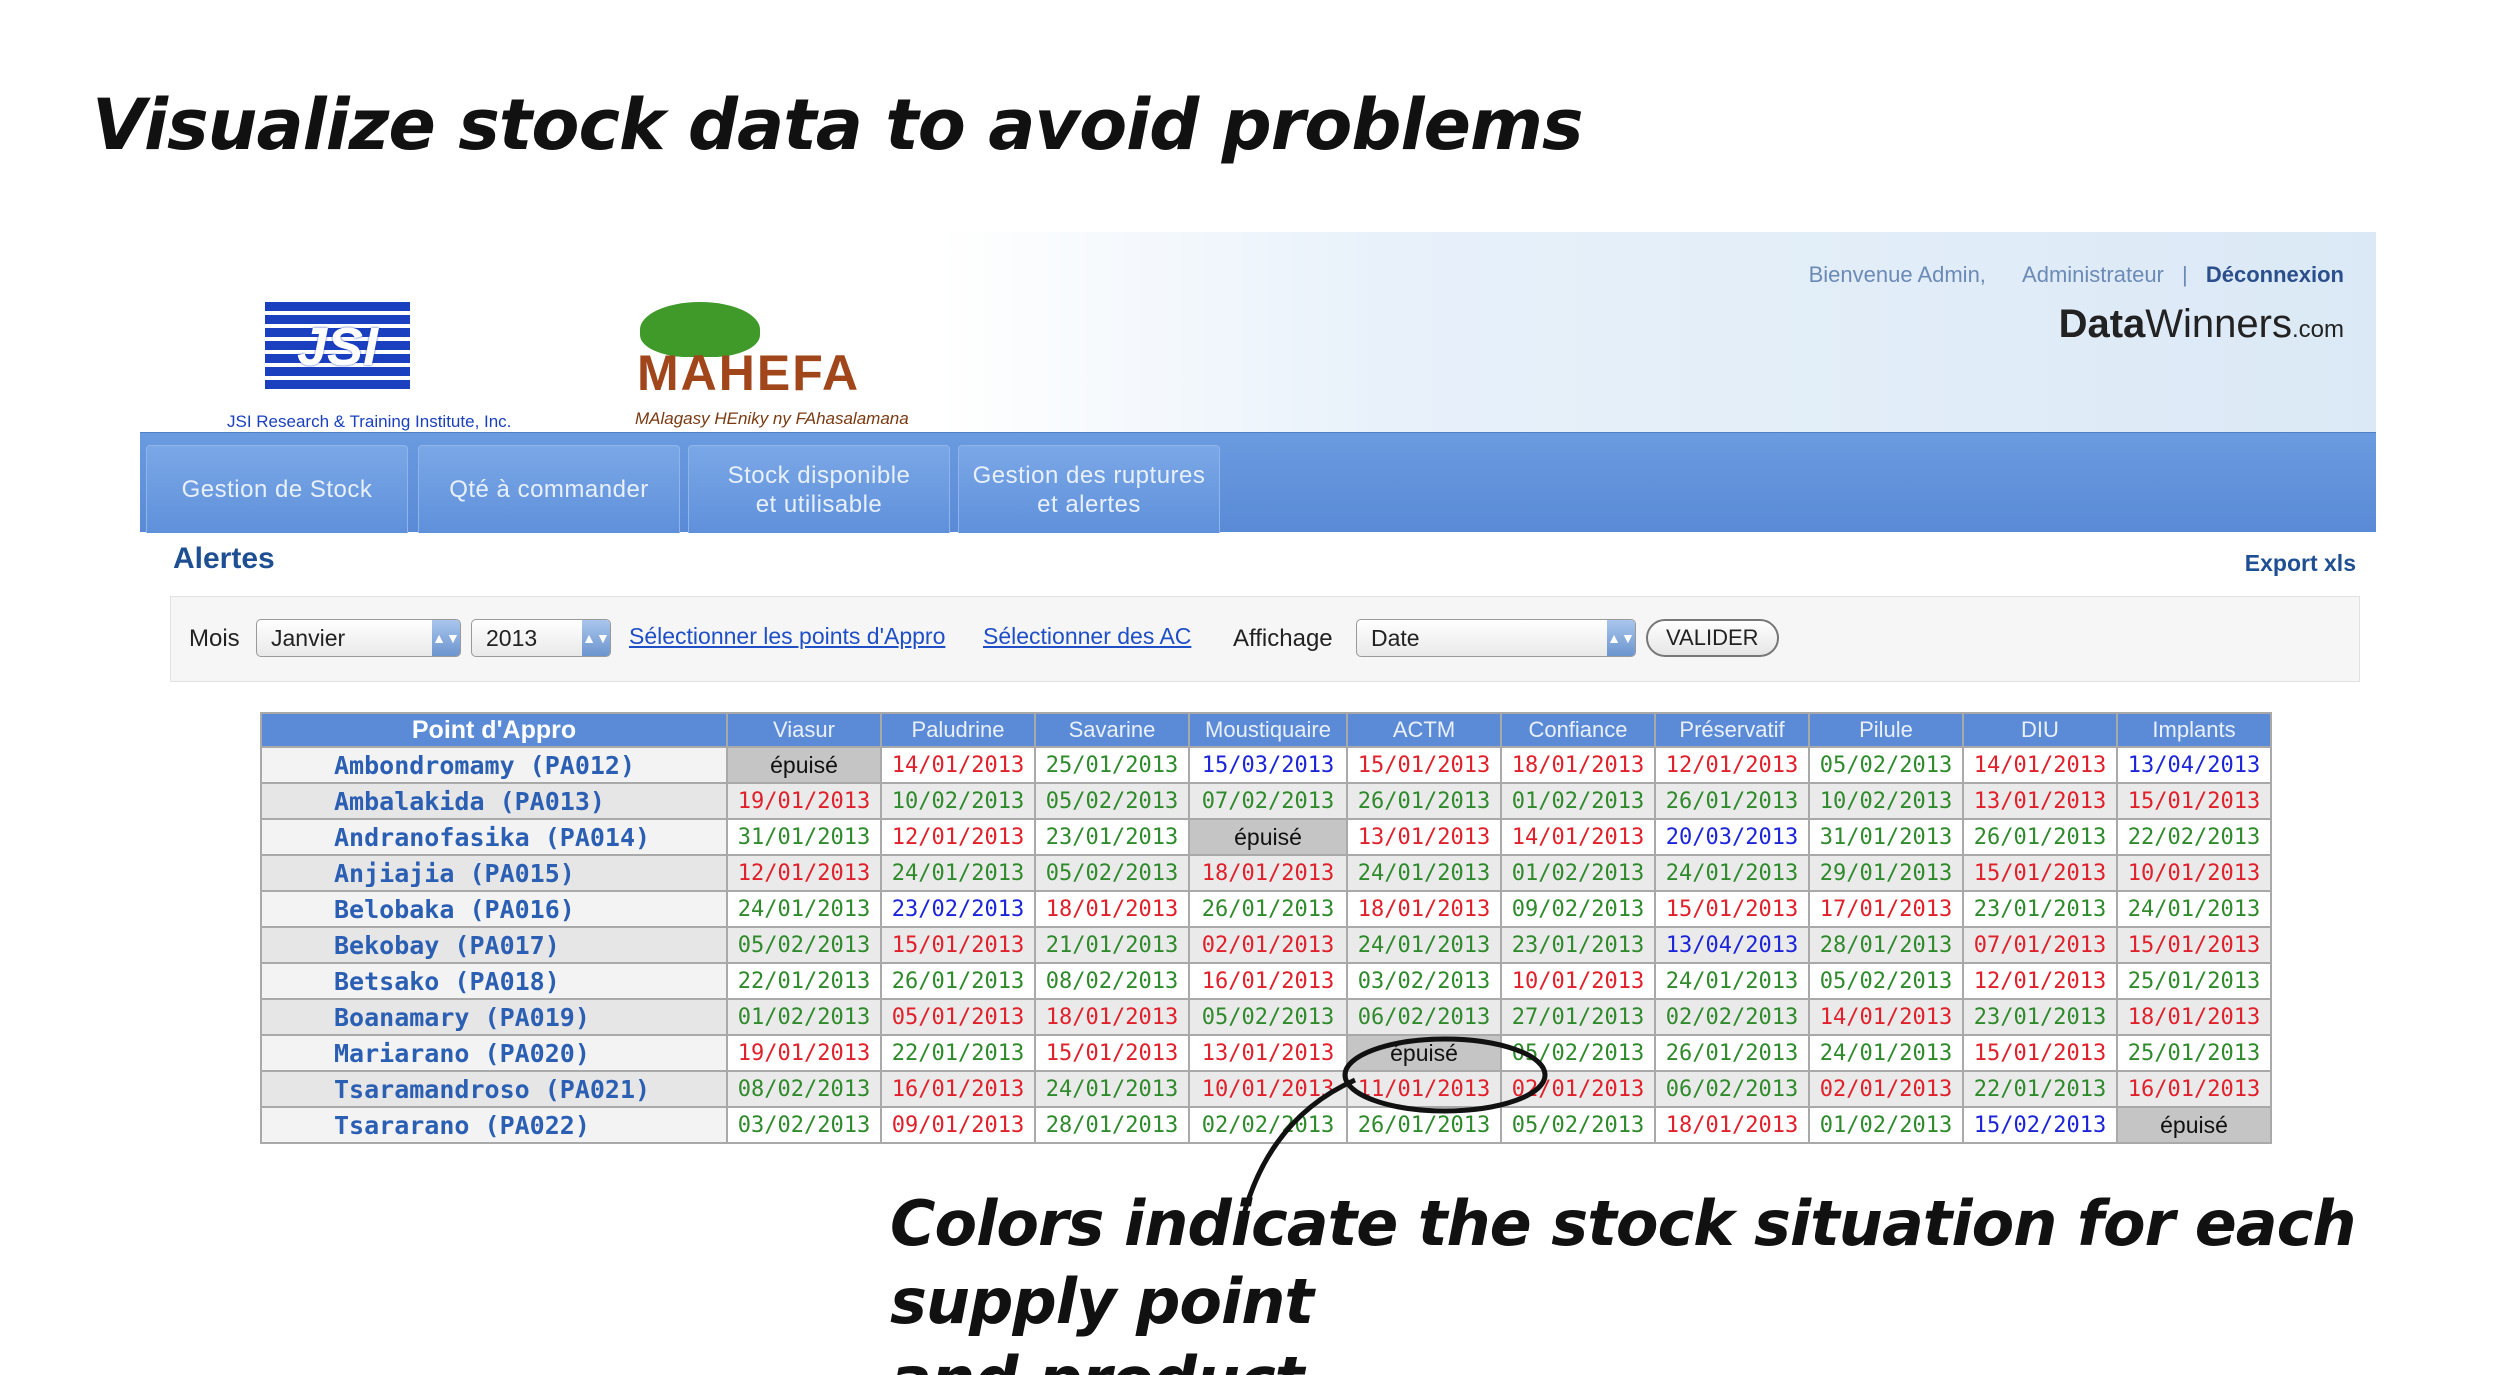 Image resolution: width=2500 pixels, height=1375 pixels. I want to click on tab-stock-disponible: Stock disponible et utilisable, so click(819, 489).